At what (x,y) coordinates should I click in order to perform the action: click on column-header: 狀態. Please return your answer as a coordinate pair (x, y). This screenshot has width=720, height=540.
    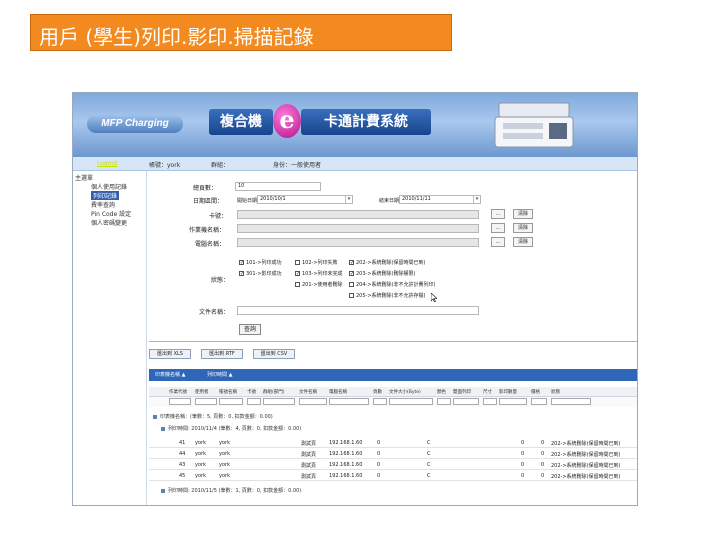
    Looking at the image, I should click on (555, 392).